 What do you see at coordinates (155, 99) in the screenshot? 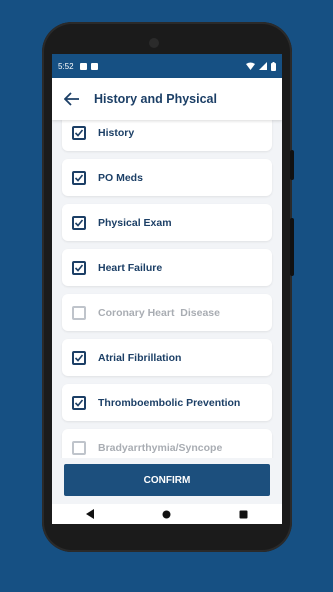
I see `page-title: History and Physical` at bounding box center [155, 99].